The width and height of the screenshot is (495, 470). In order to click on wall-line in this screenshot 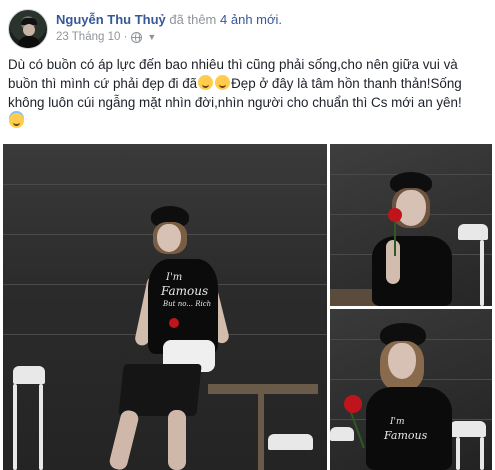, I will do `click(165, 184)`.